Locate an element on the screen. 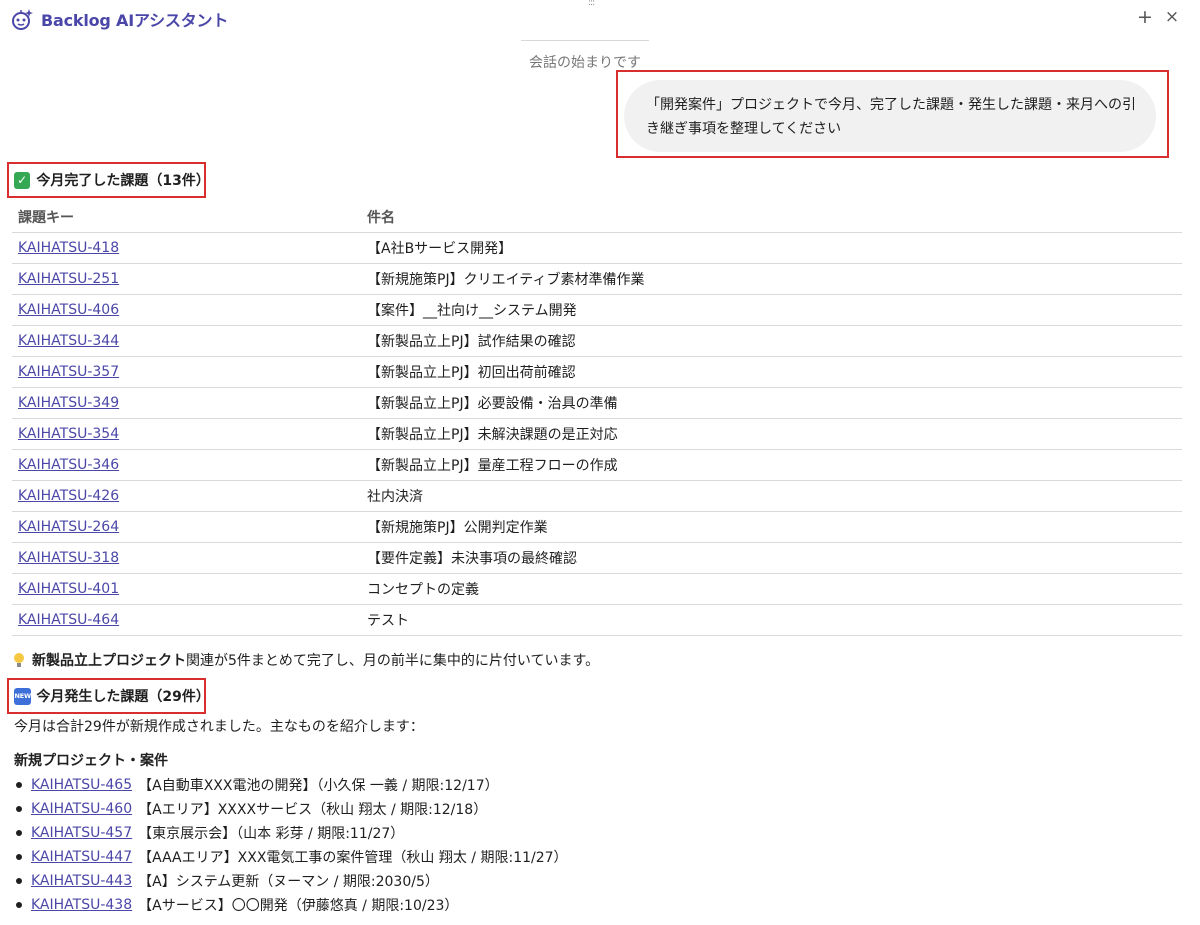  issue-key-link: KAIHATSU-464 is located at coordinates (68, 620).